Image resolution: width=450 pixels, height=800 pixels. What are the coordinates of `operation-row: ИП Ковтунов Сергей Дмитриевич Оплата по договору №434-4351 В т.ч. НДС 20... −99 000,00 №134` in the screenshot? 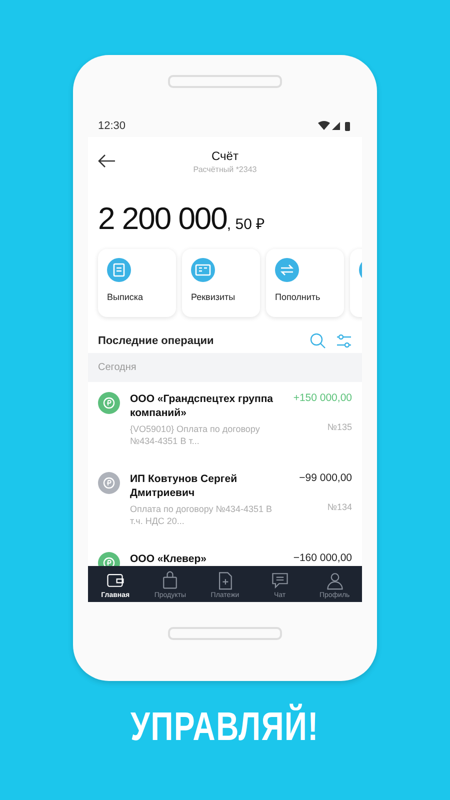 It's located at (225, 502).